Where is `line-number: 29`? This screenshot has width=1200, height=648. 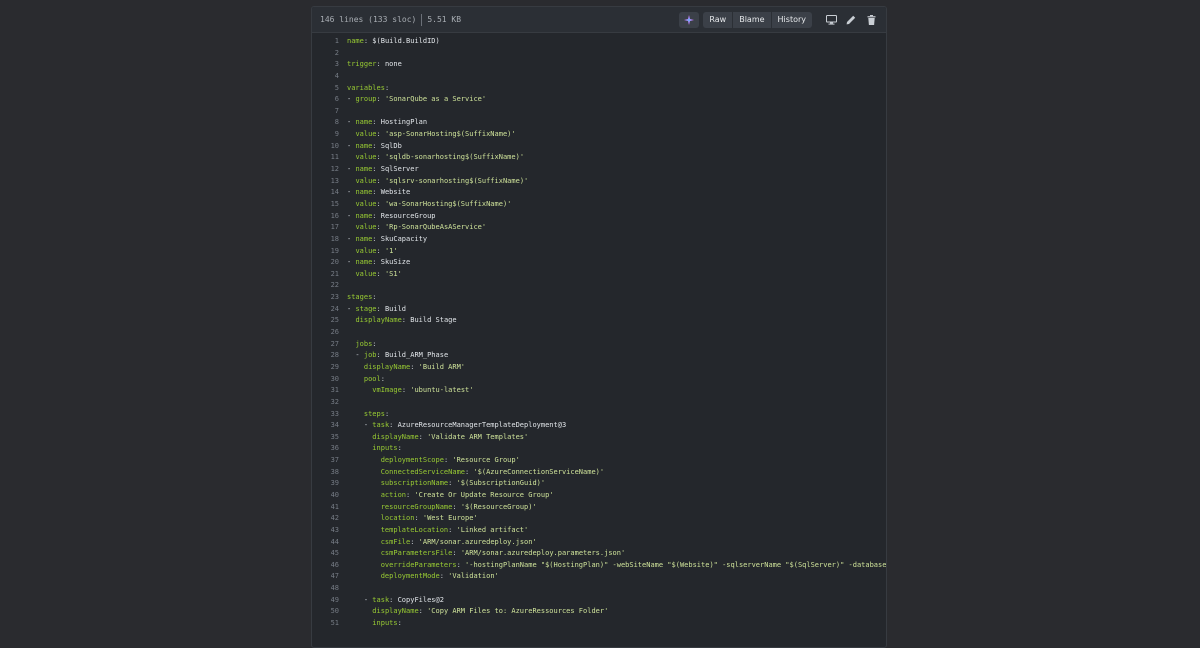
line-number: 29 is located at coordinates (329, 368).